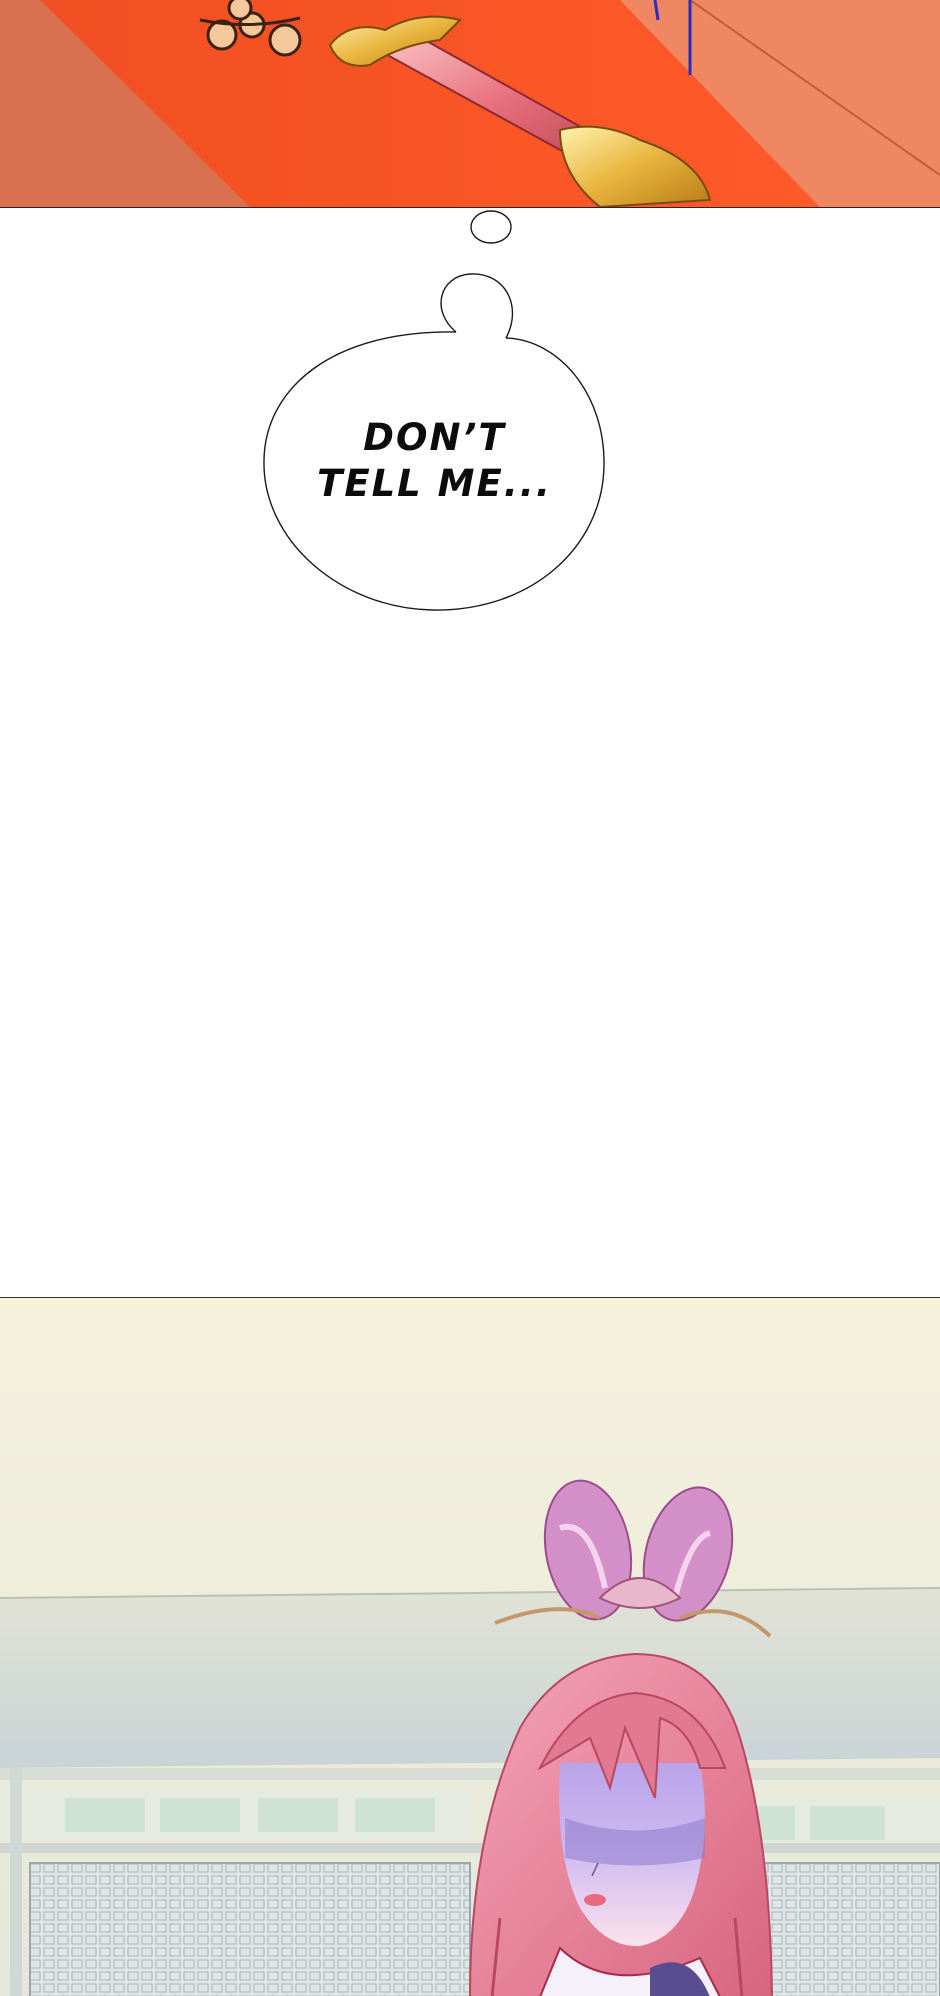 The height and width of the screenshot is (1996, 940). I want to click on thought-bubble-medium-circle, so click(477, 306).